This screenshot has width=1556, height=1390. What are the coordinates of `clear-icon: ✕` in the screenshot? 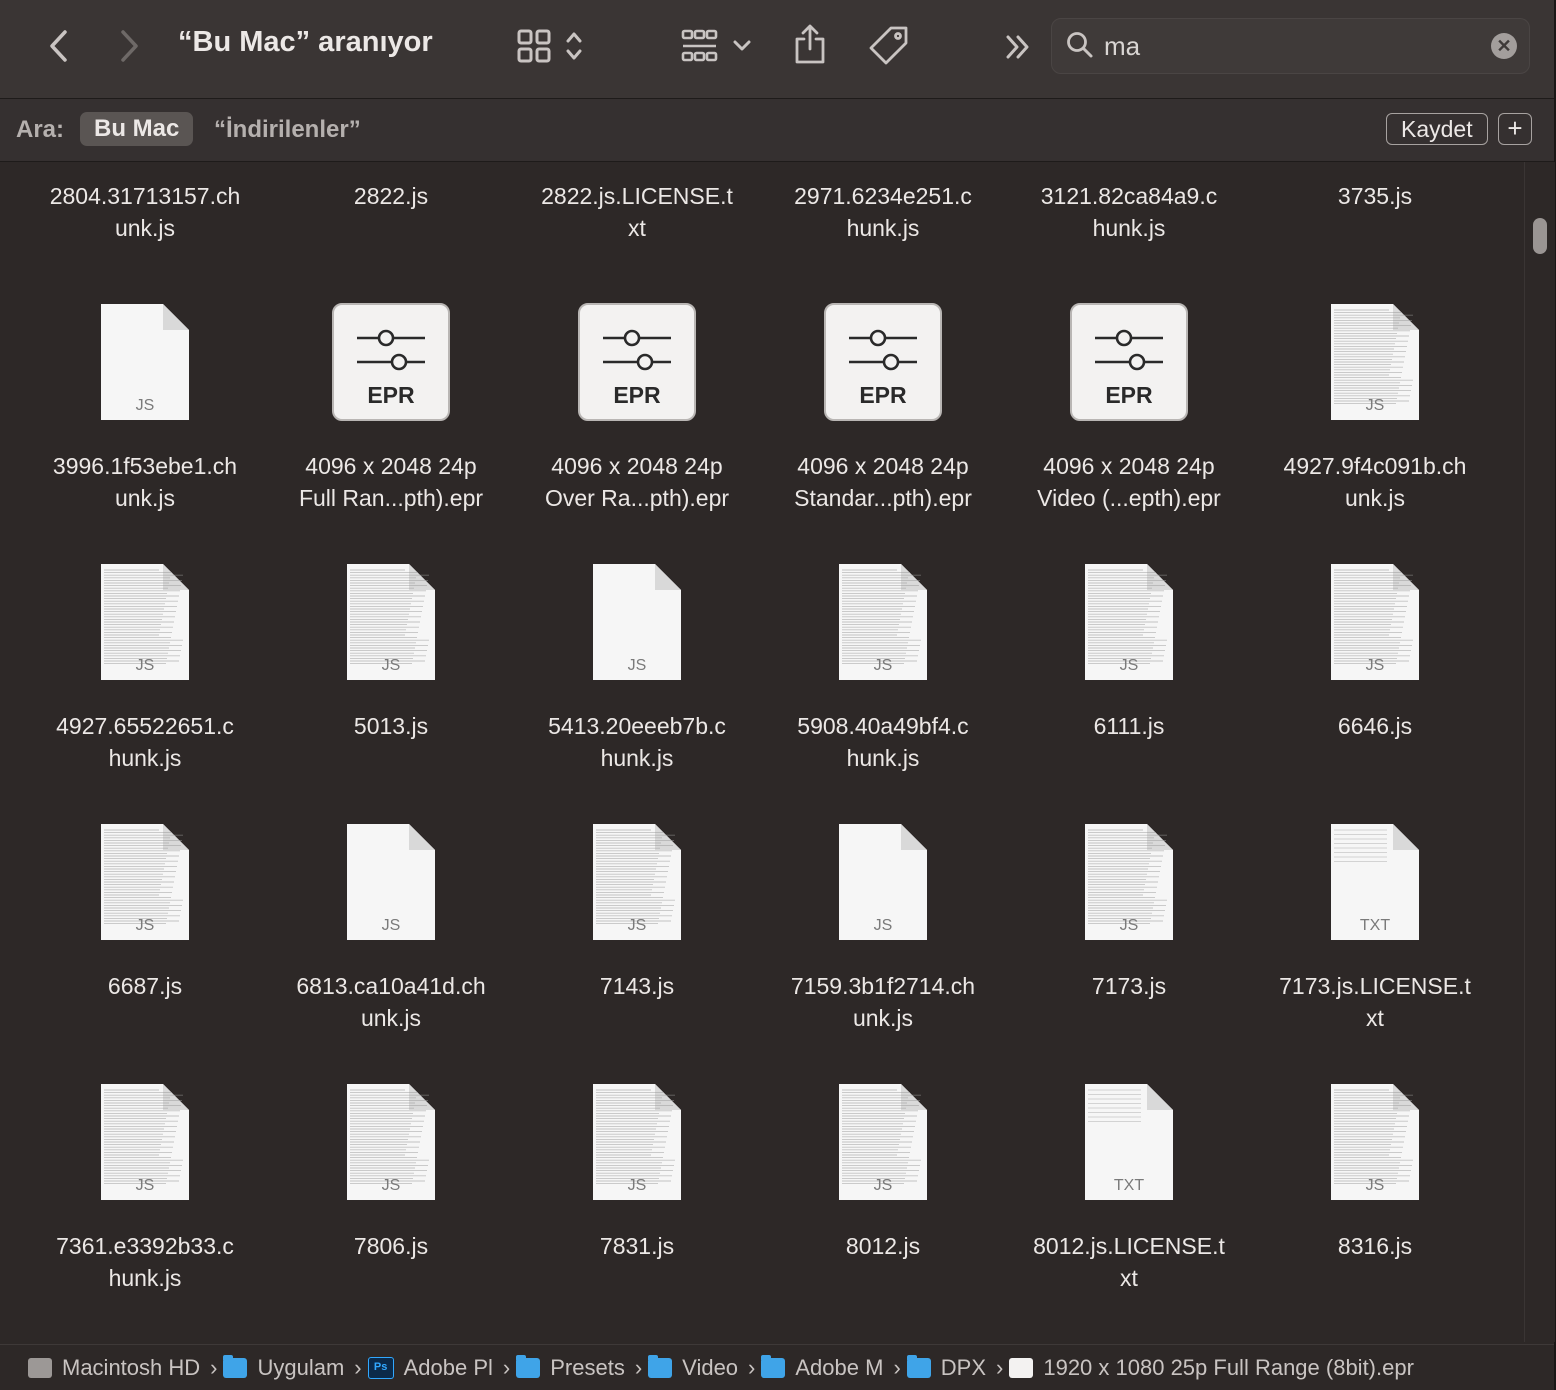 It's located at (1504, 46).